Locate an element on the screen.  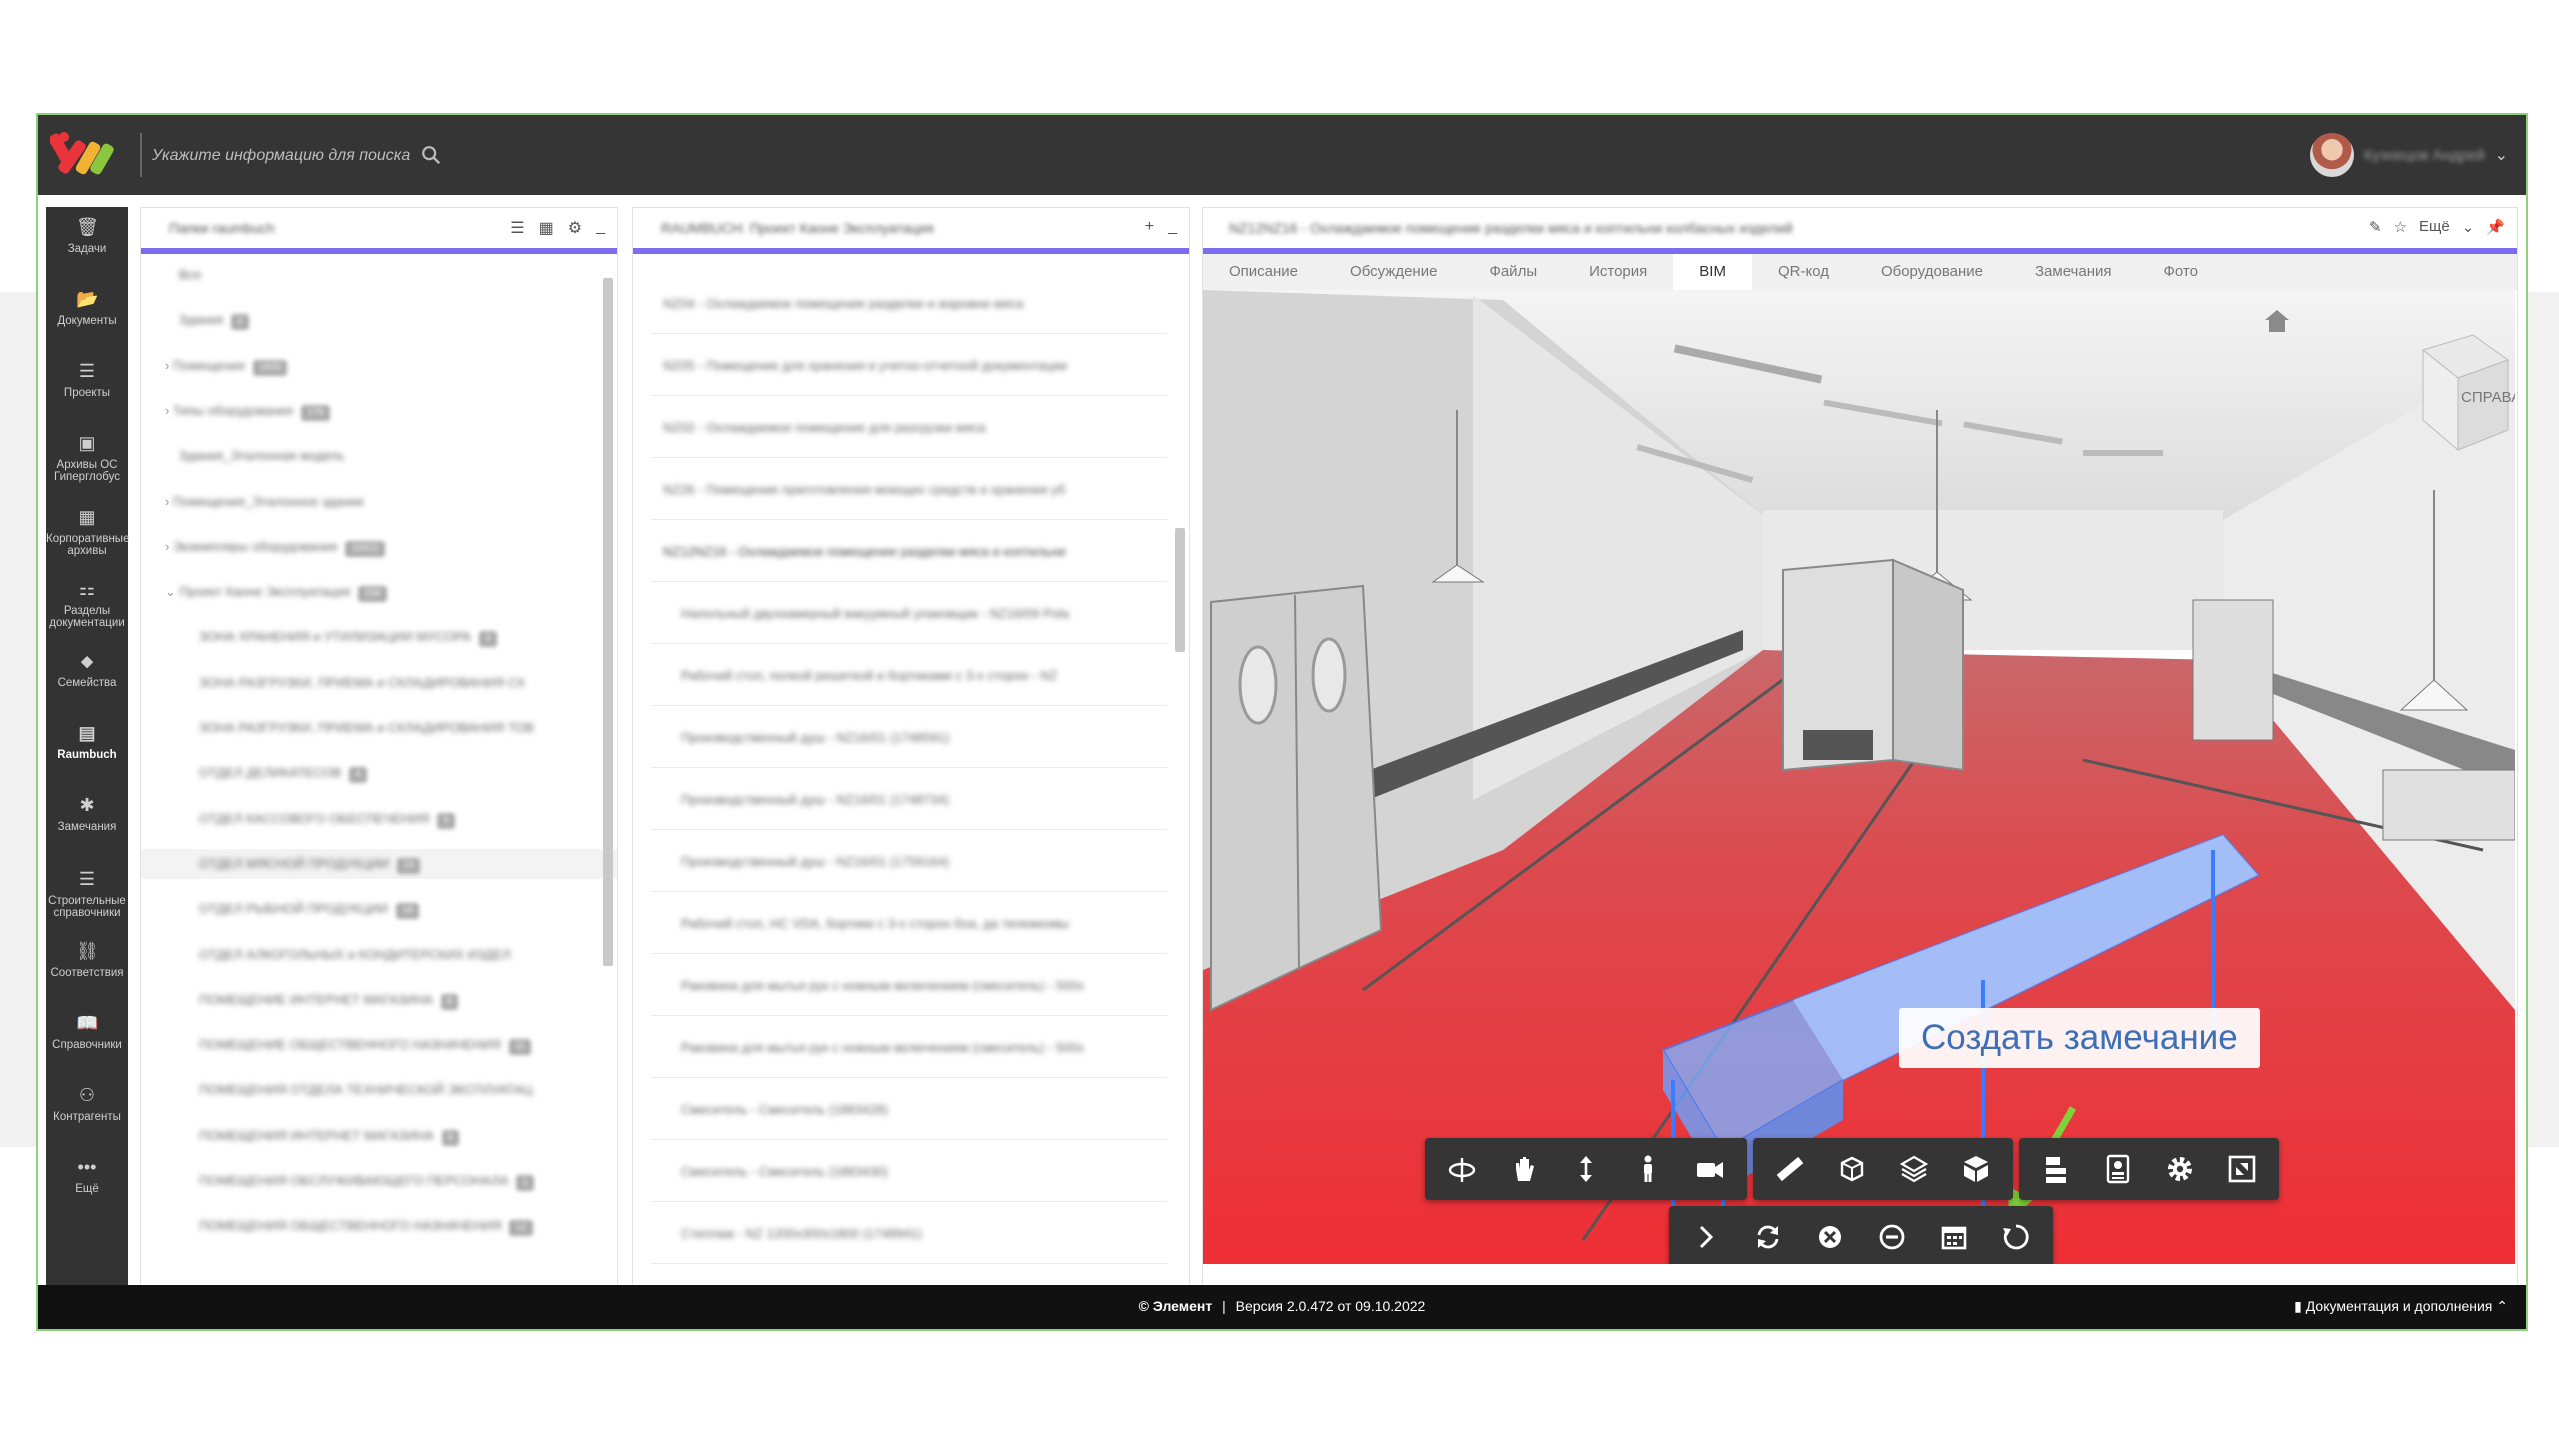
properties-button is located at coordinates (2118, 1169).